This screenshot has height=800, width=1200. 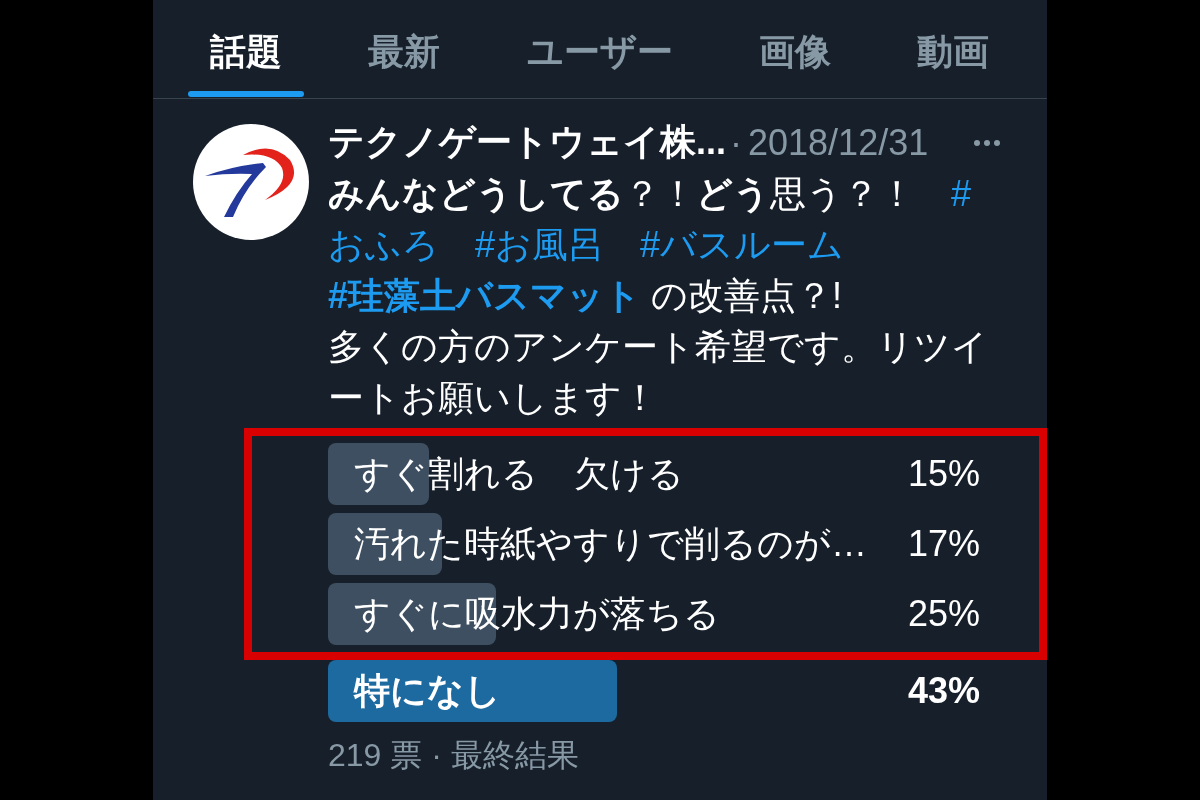 What do you see at coordinates (485, 295) in the screenshot?
I see `hashtag-link: #珪藻土バスマット` at bounding box center [485, 295].